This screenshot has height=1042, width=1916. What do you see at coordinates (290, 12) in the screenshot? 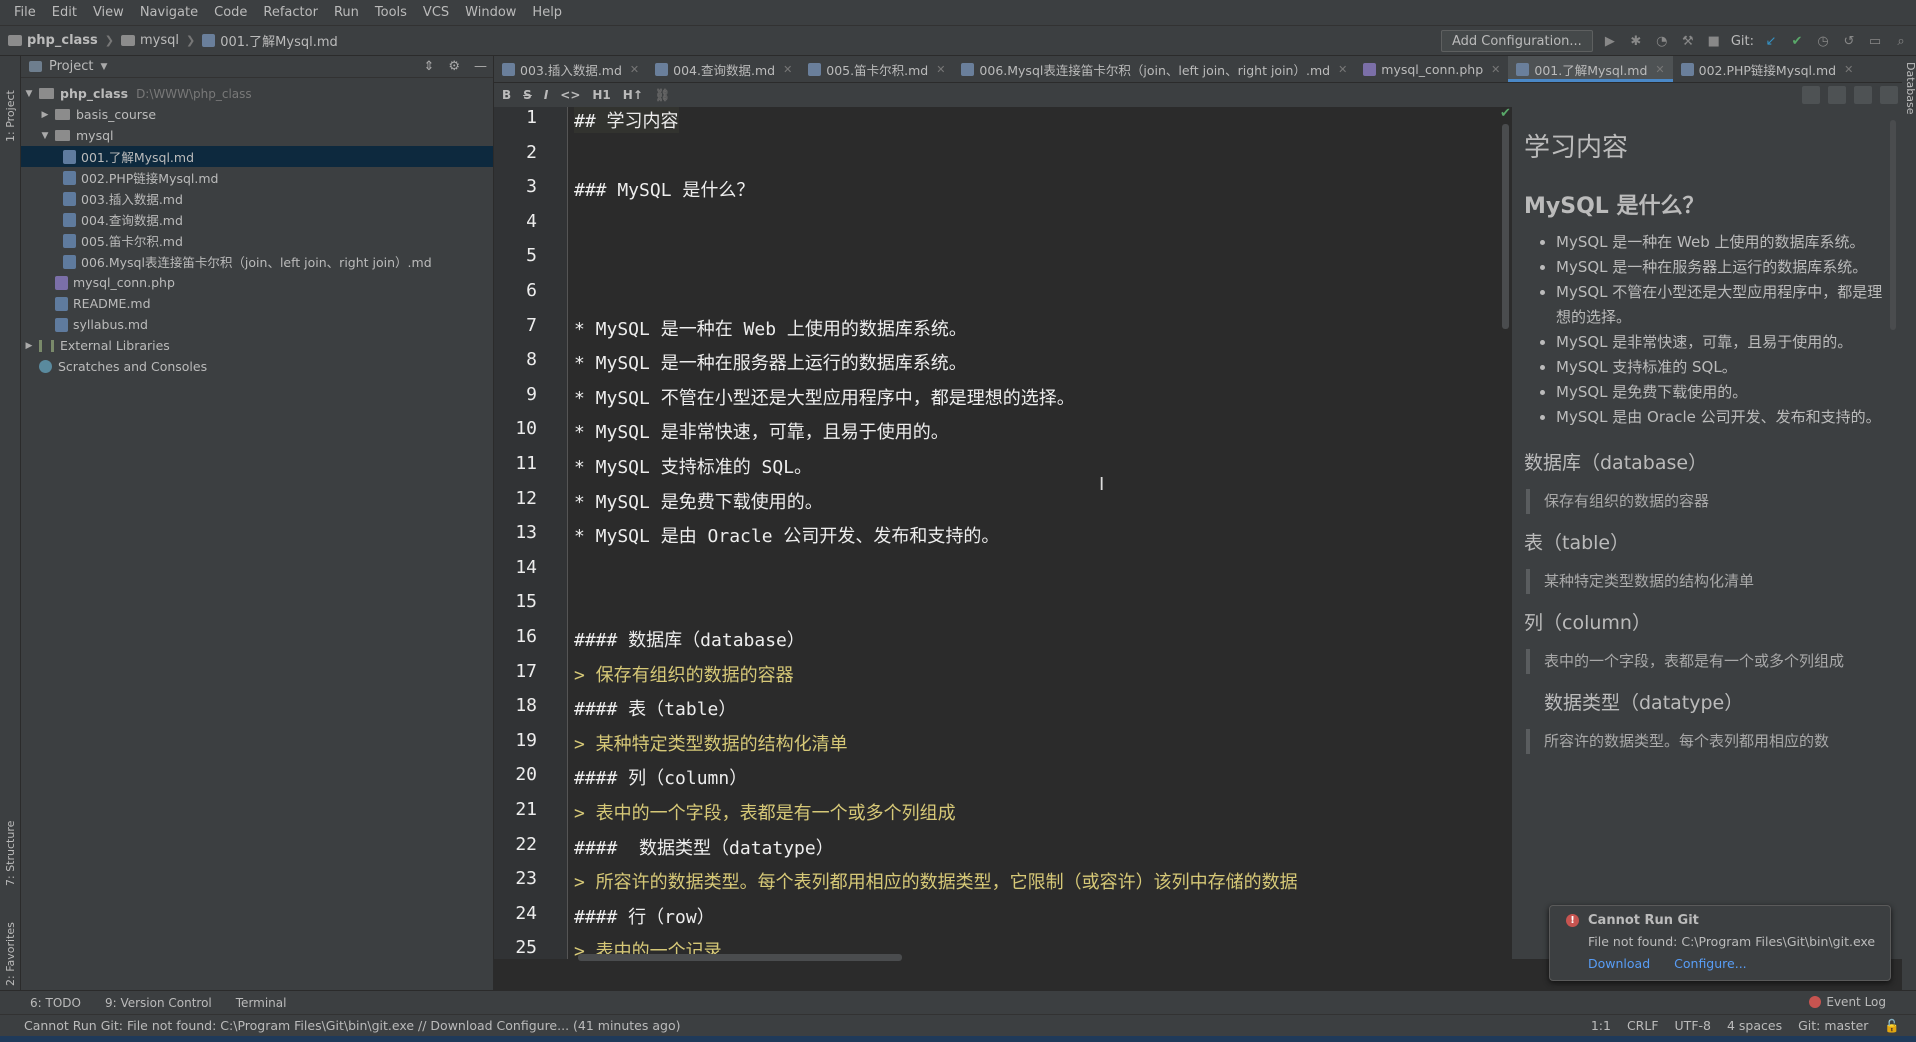
I see `menu-refactor: Refactor` at bounding box center [290, 12].